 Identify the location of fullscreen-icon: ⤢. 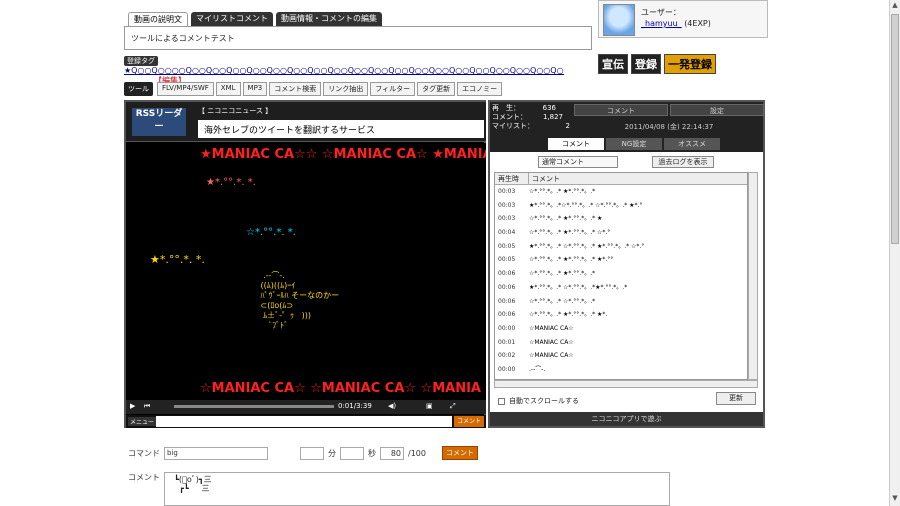
(453, 406).